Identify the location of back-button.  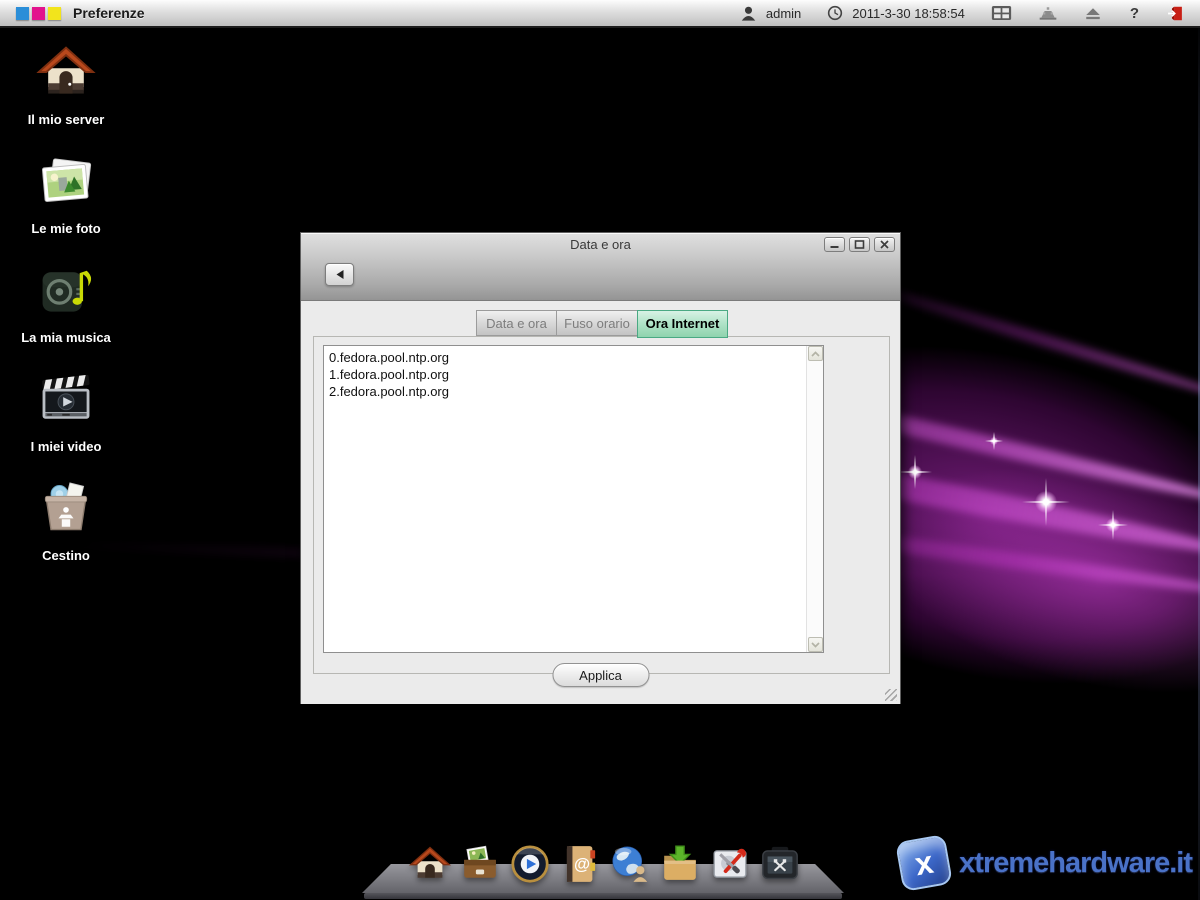
(339, 274).